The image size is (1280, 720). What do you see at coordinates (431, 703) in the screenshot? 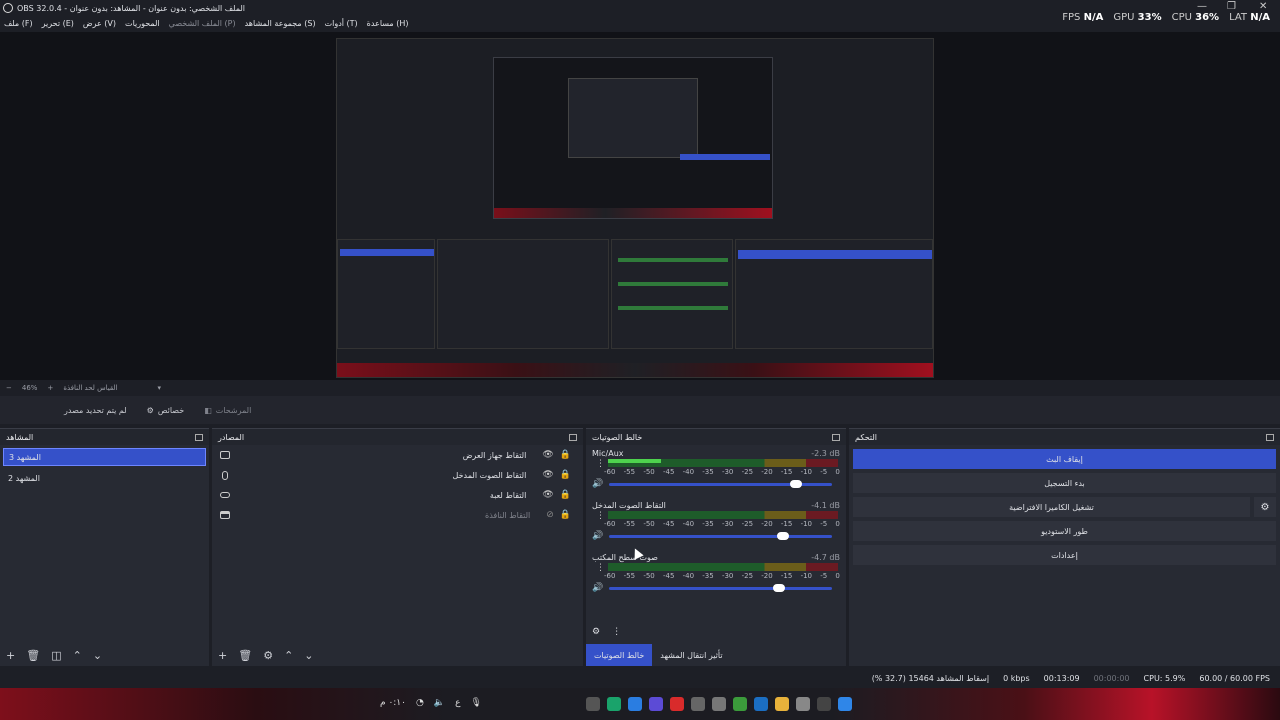
I see `system-tray: ٠:١٠ م ◔ 🔈 ع 🎙` at bounding box center [431, 703].